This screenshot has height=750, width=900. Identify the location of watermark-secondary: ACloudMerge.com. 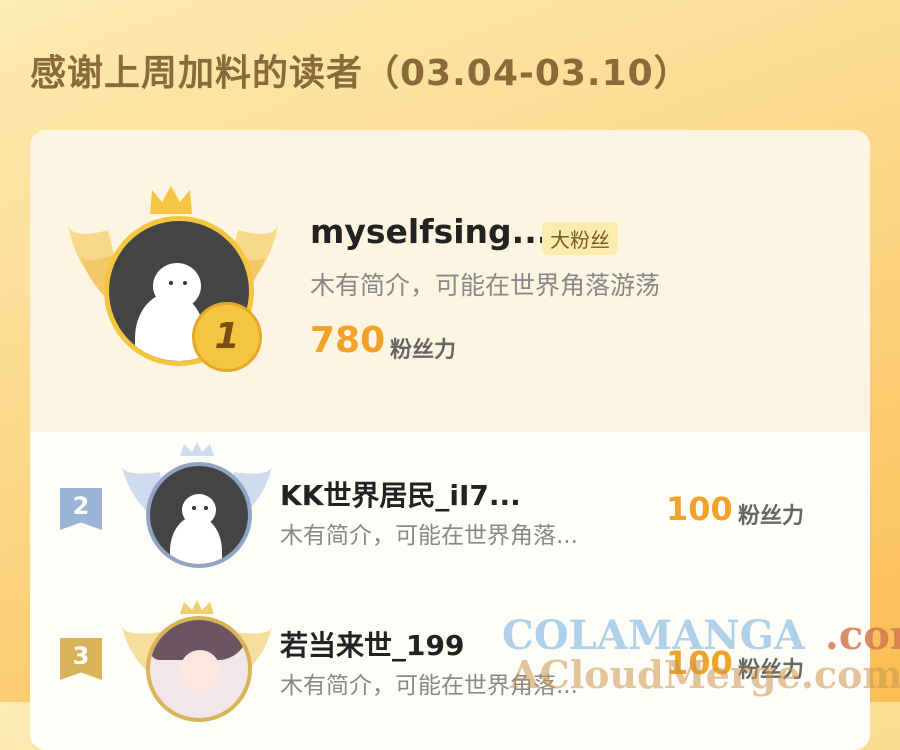
(705, 674).